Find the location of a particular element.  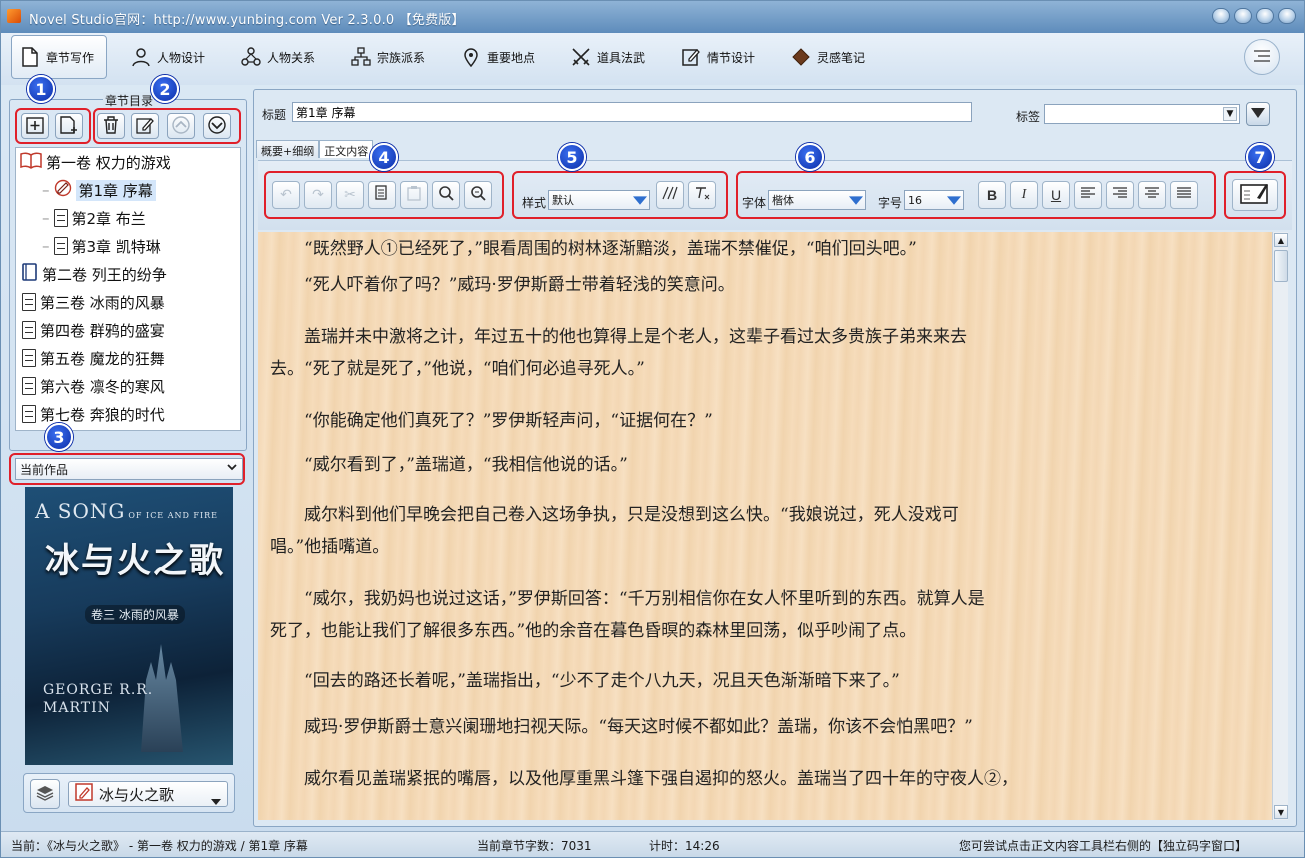

align-center-button is located at coordinates (1152, 195).